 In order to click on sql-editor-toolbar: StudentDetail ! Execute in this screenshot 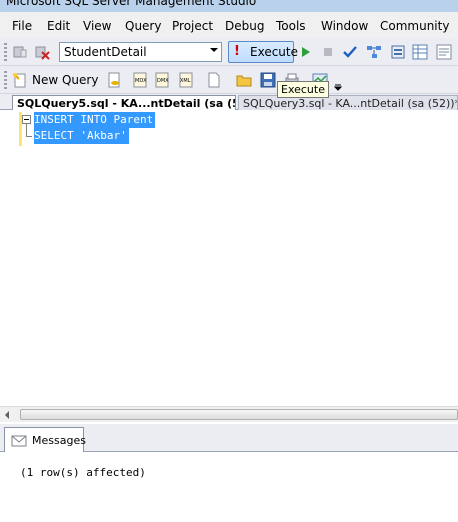, I will do `click(229, 52)`.